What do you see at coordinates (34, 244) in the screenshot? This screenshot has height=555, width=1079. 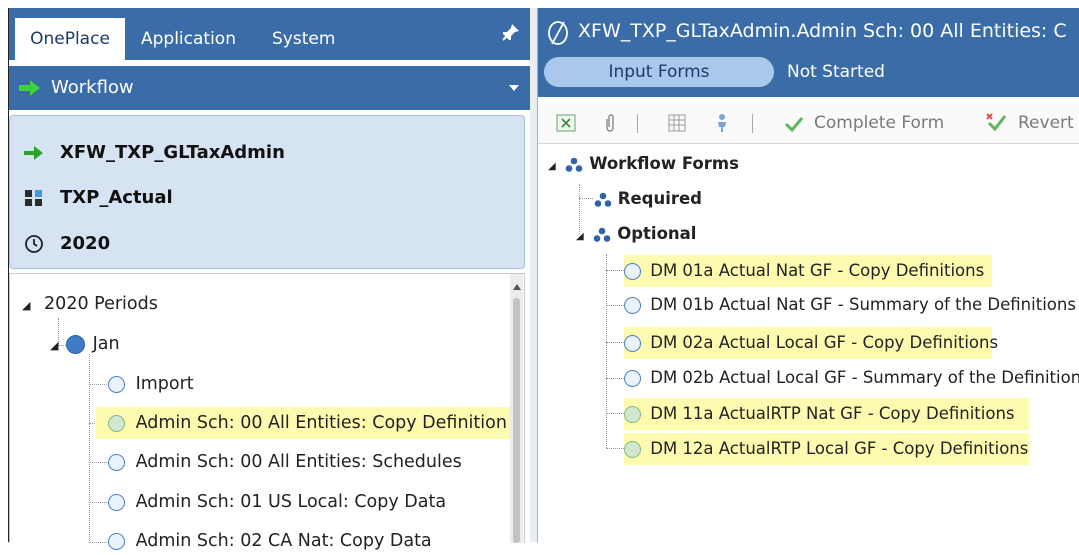 I see `clock-icon` at bounding box center [34, 244].